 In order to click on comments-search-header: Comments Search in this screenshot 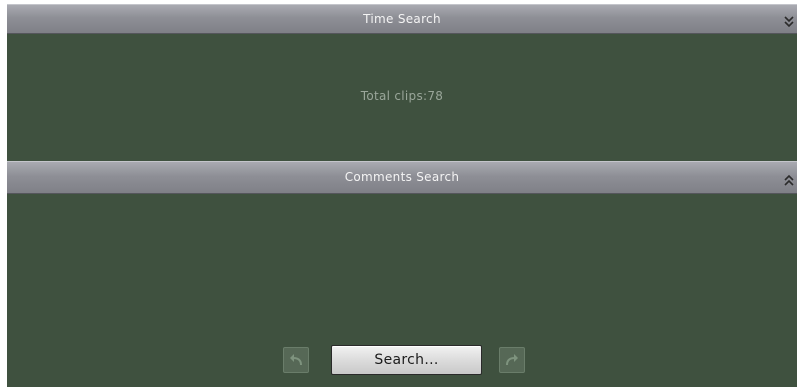, I will do `click(402, 177)`.